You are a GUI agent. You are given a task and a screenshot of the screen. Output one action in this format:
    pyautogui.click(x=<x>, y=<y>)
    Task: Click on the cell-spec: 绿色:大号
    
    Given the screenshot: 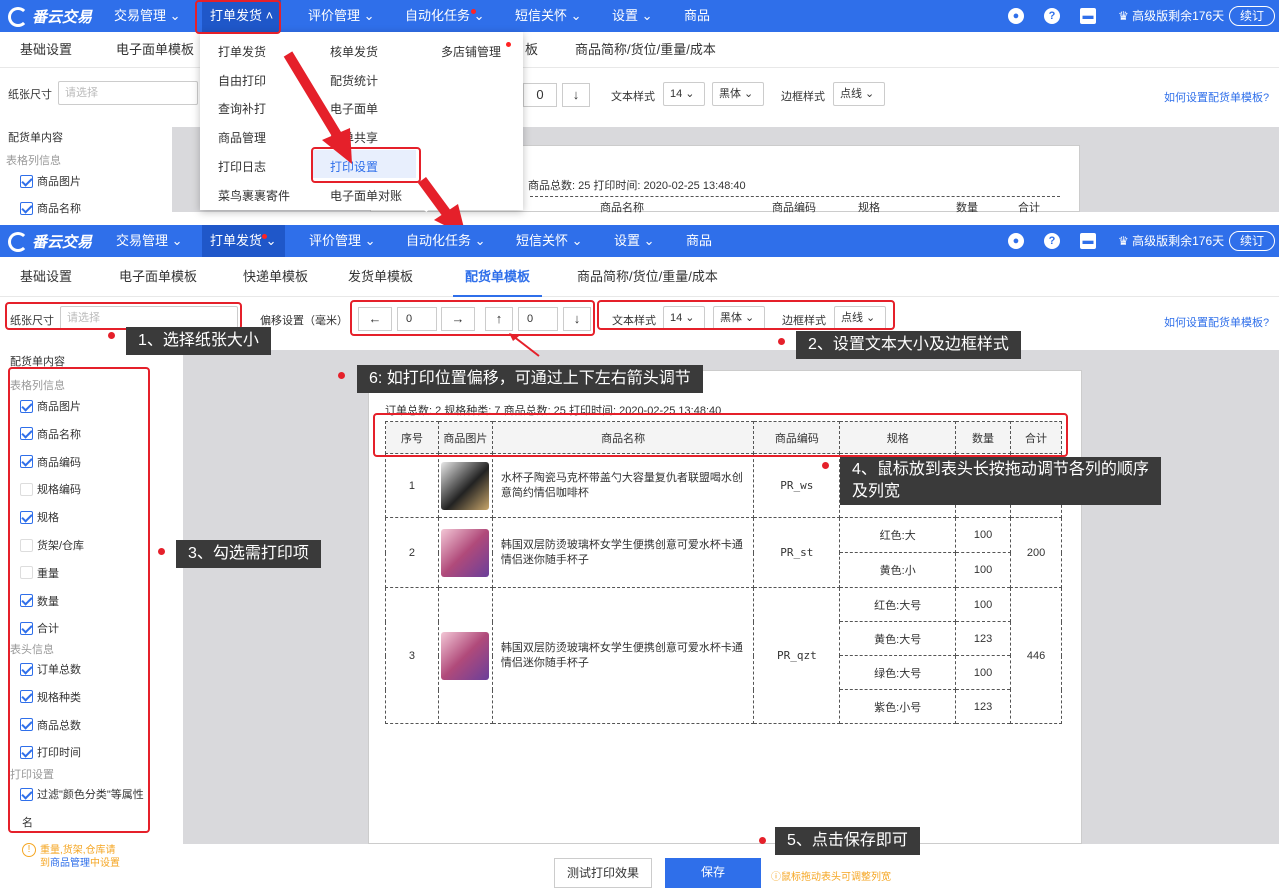 What is the action you would take?
    pyautogui.click(x=898, y=672)
    